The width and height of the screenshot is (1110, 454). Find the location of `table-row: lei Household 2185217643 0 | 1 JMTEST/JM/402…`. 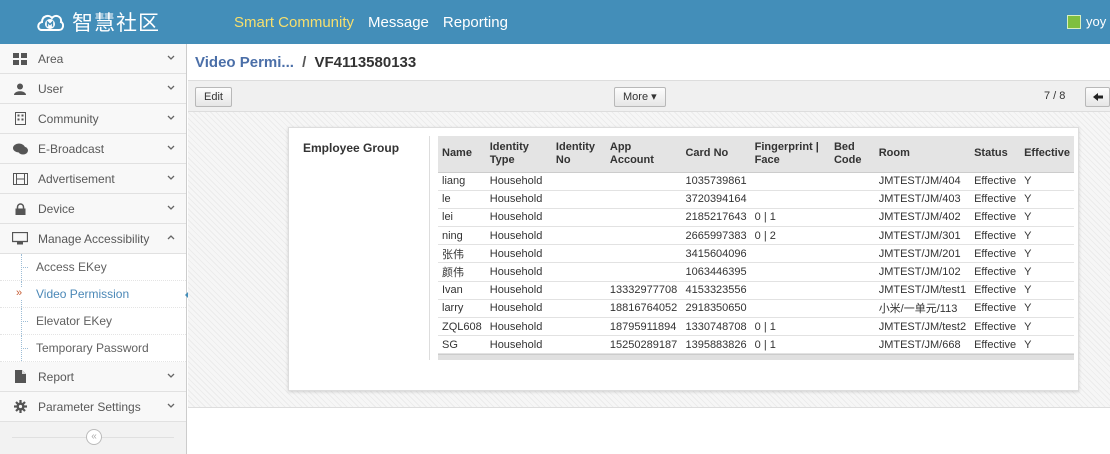

table-row: lei Household 2185217643 0 | 1 JMTEST/JM/402… is located at coordinates (756, 218).